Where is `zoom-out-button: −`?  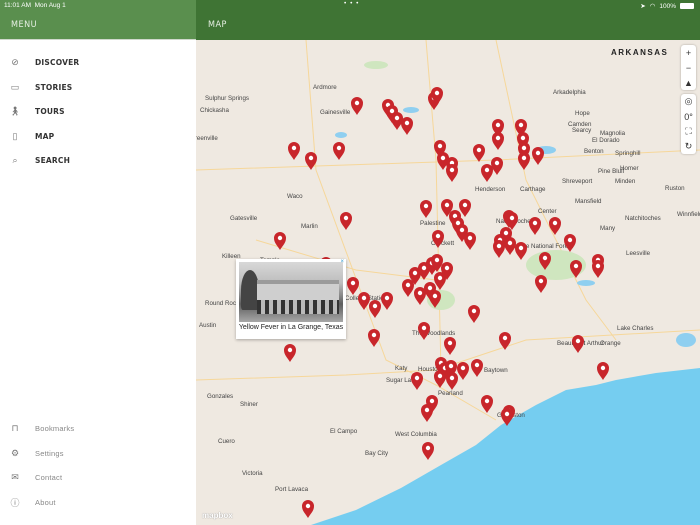 zoom-out-button: − is located at coordinates (688, 67).